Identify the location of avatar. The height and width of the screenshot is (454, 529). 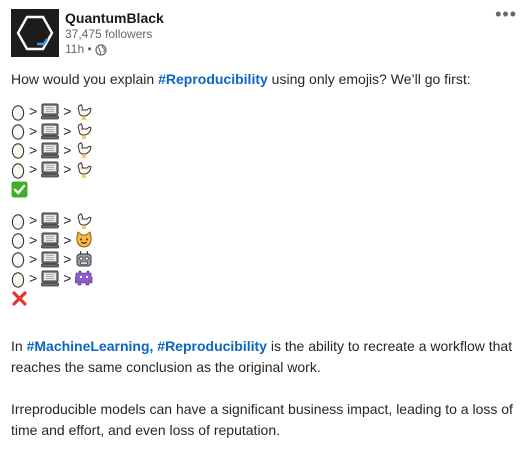
(35, 33).